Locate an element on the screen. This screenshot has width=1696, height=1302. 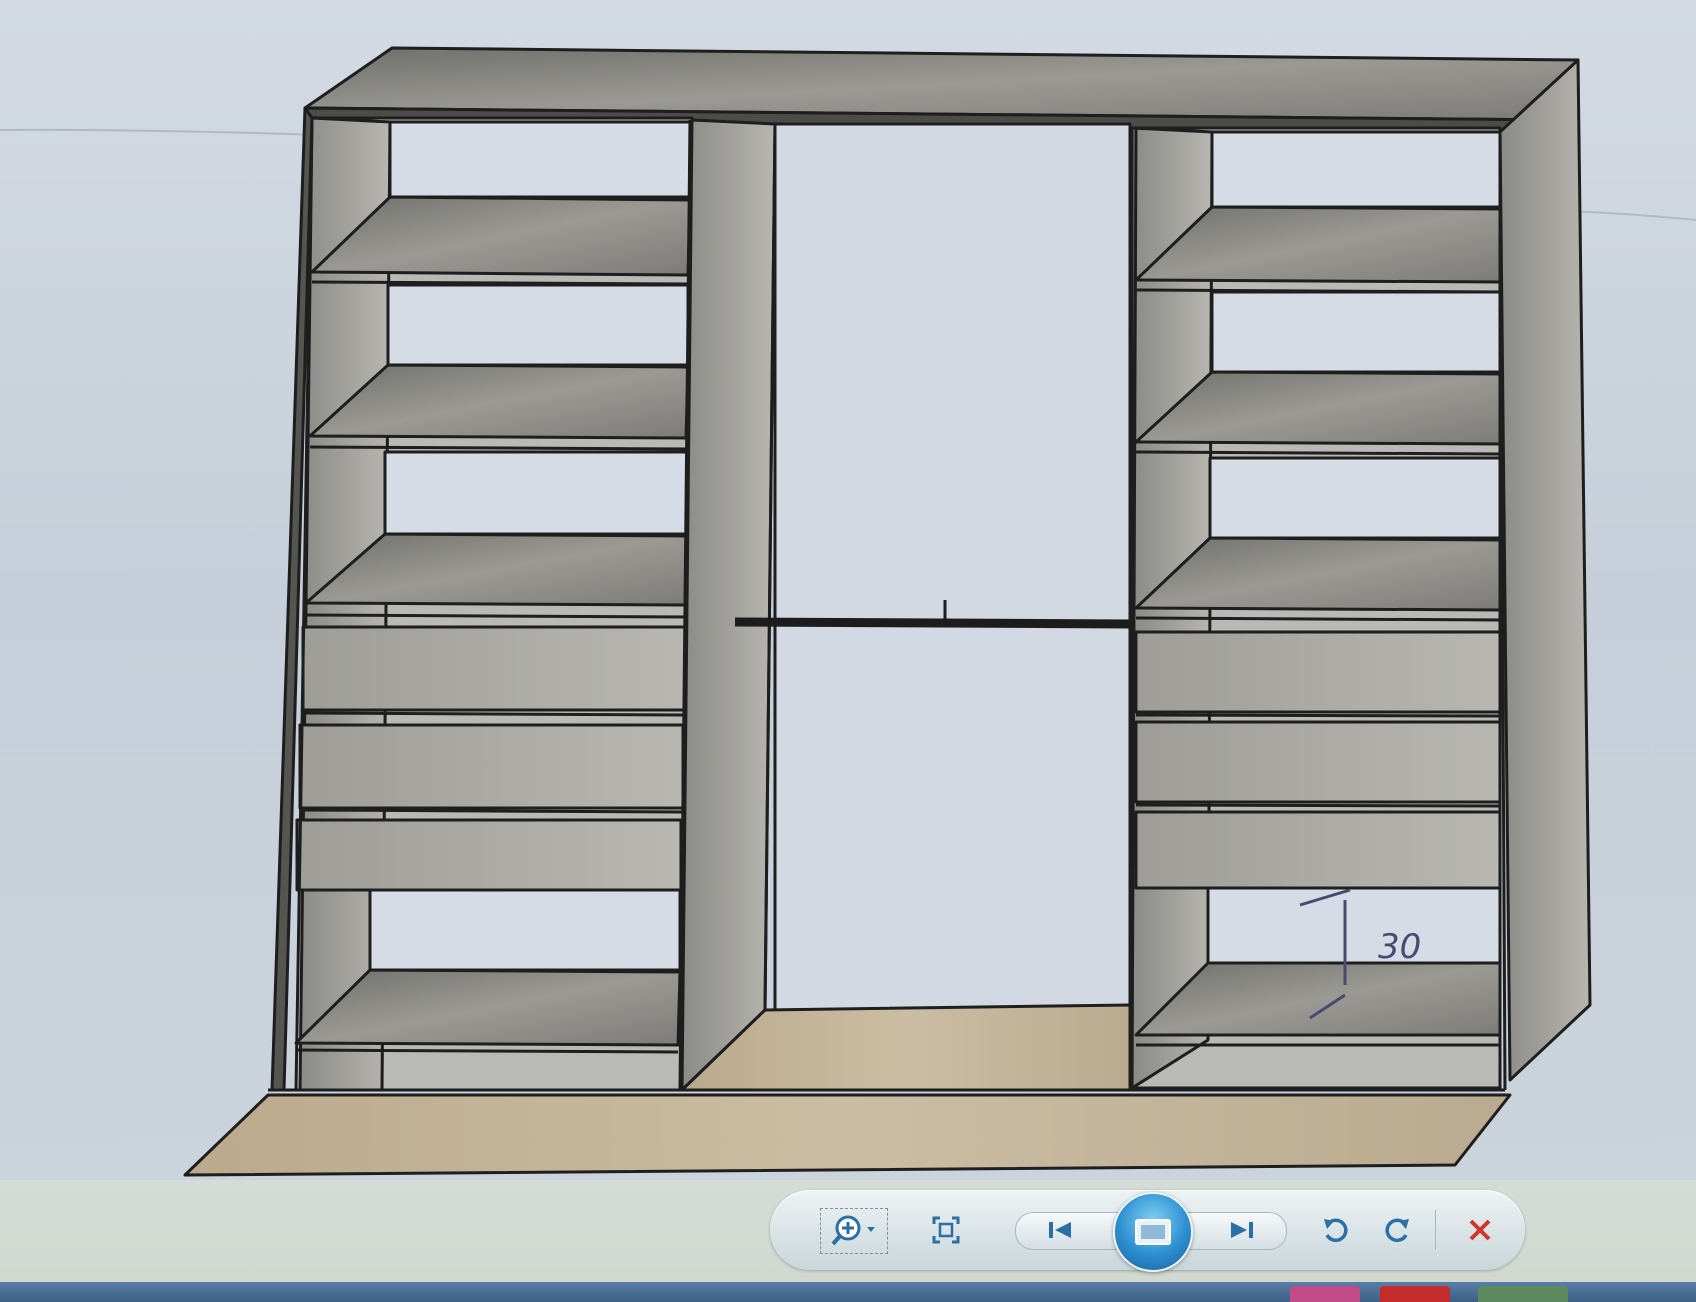
delete-icon is located at coordinates (1480, 1230).